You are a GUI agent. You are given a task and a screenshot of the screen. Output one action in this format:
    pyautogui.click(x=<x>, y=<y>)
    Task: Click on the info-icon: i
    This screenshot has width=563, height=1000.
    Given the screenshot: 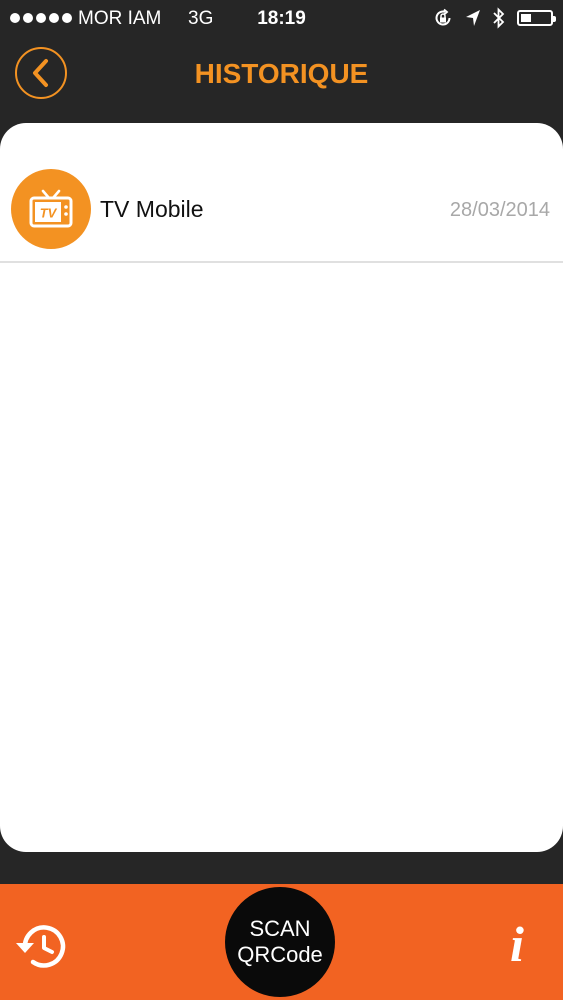 What is the action you would take?
    pyautogui.click(x=517, y=944)
    